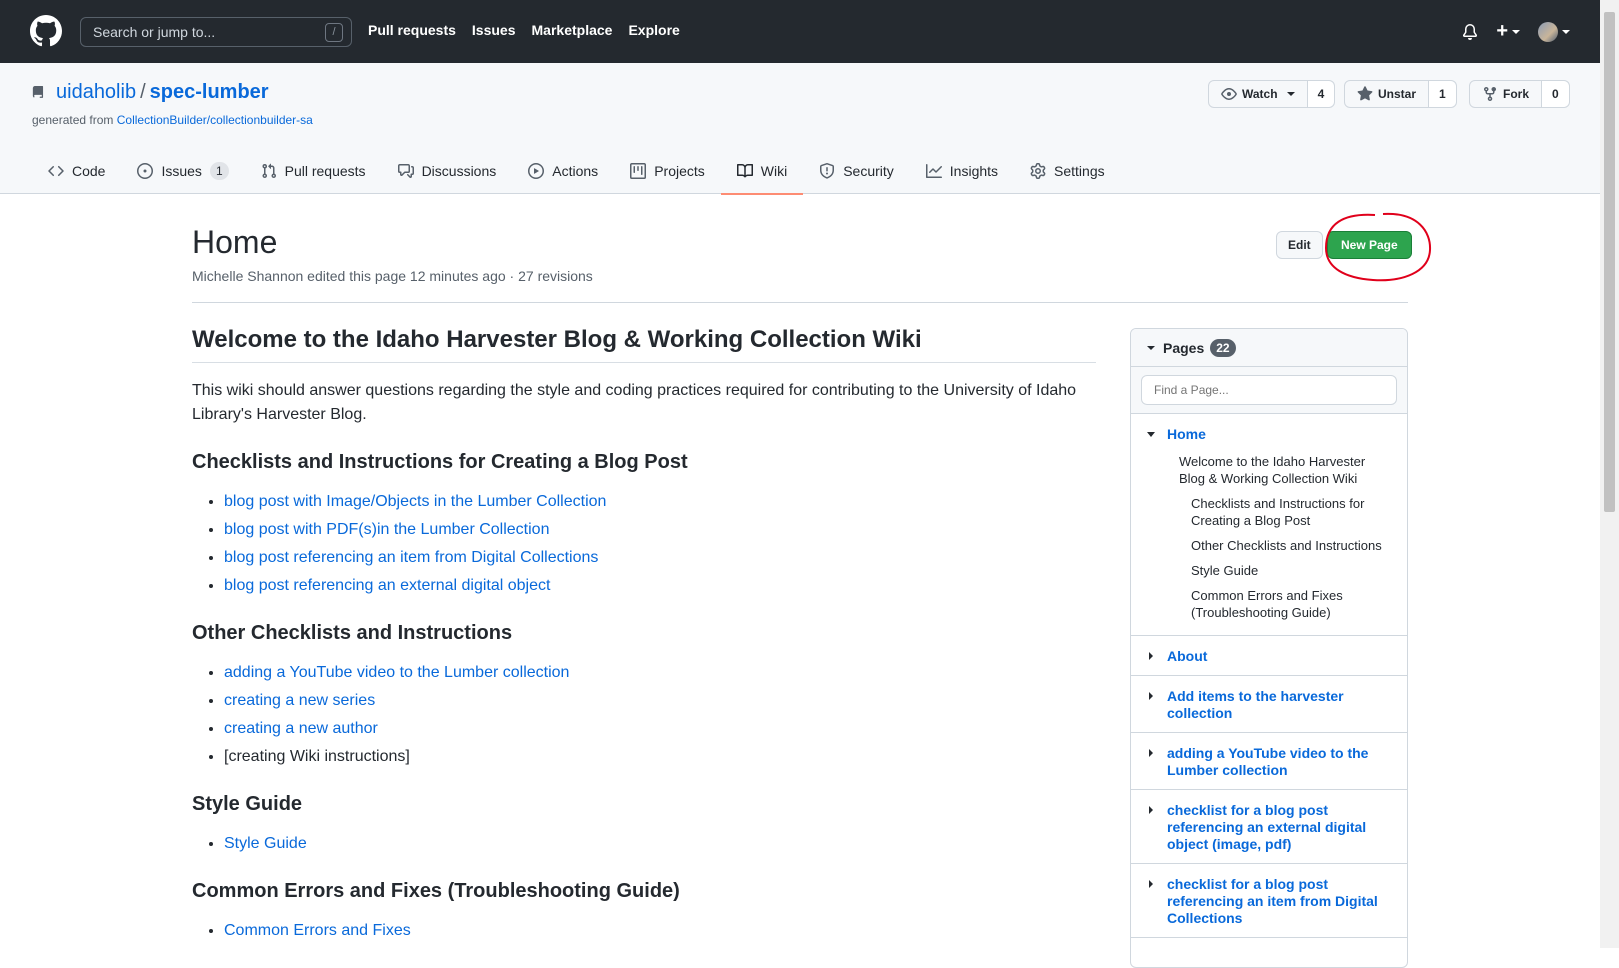  What do you see at coordinates (1609, 262) in the screenshot?
I see `scrollbar-thumb` at bounding box center [1609, 262].